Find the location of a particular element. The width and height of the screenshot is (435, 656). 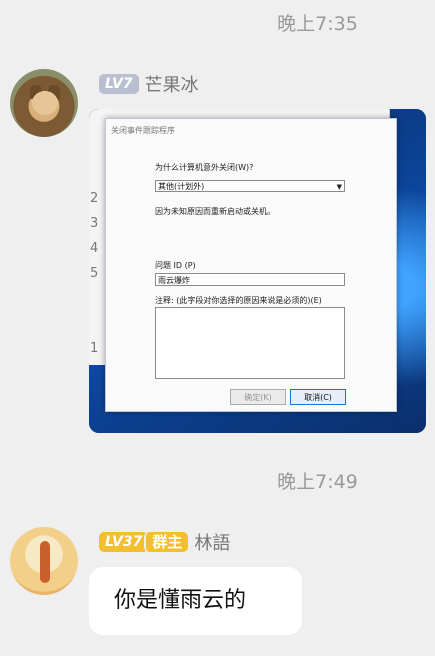

timestamp: 晚上7:49 is located at coordinates (317, 482).